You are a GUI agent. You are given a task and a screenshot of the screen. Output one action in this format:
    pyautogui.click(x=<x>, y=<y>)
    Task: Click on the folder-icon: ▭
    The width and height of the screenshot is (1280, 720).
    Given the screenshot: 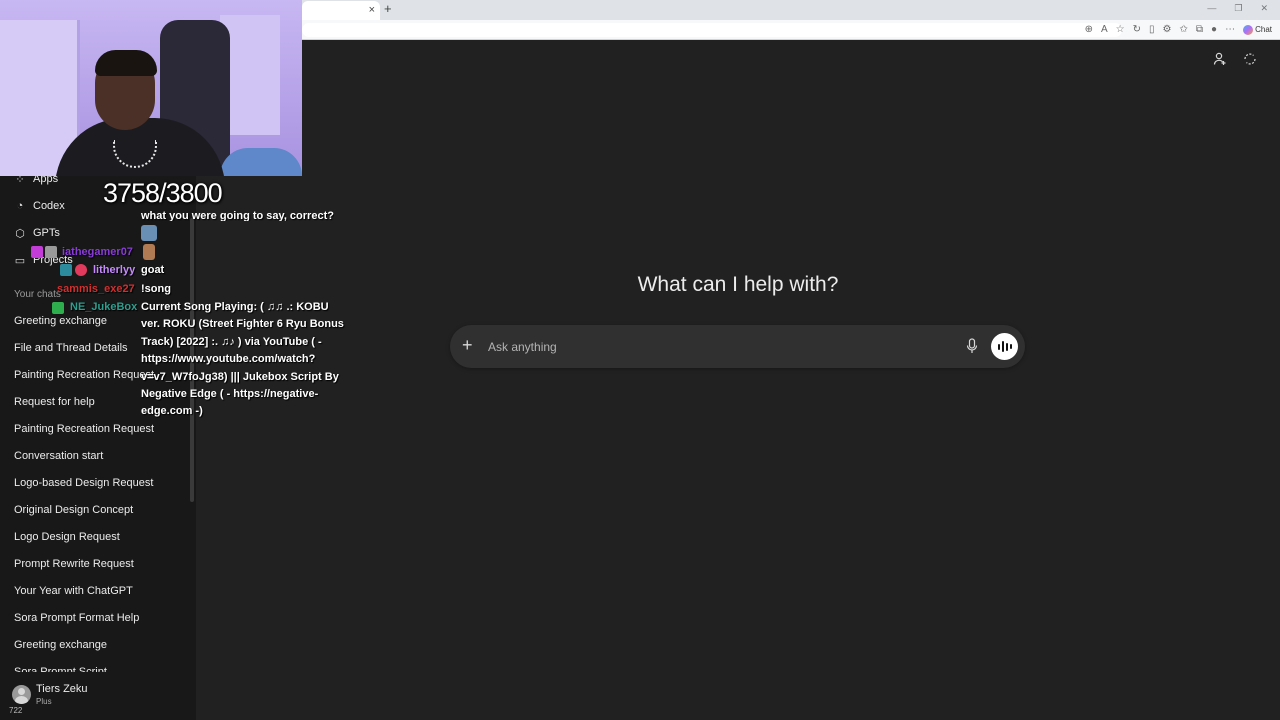 What is the action you would take?
    pyautogui.click(x=20, y=260)
    